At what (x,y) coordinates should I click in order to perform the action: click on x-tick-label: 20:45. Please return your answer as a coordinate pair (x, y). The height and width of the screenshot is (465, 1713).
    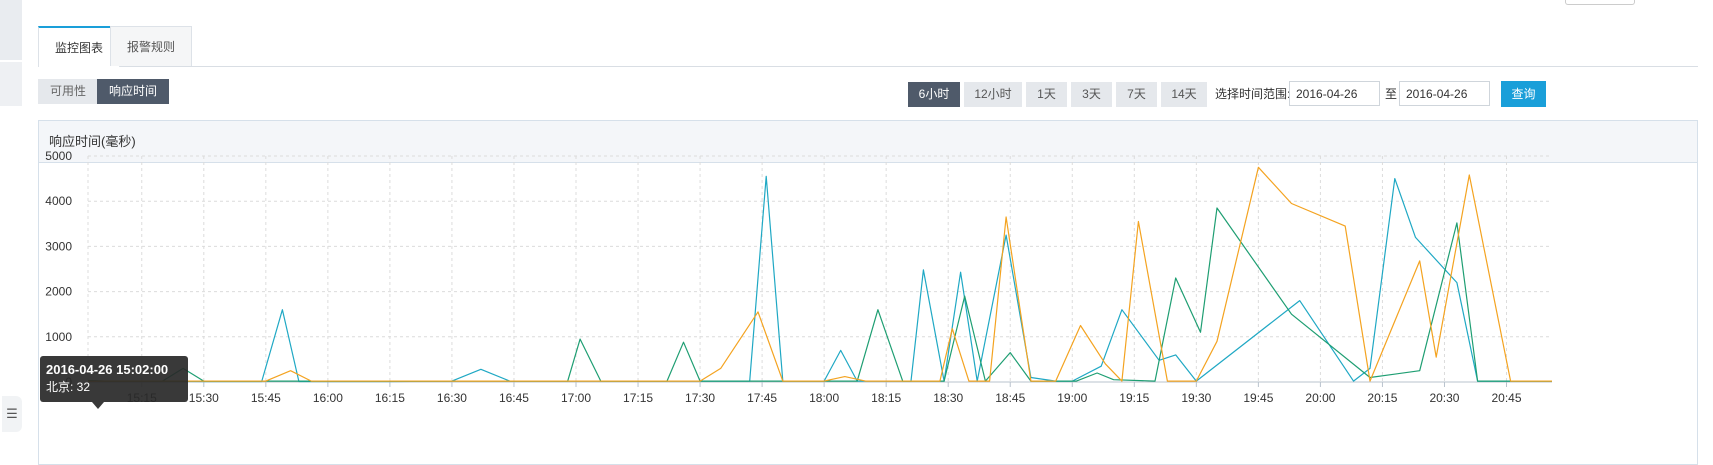
    Looking at the image, I should click on (1506, 398).